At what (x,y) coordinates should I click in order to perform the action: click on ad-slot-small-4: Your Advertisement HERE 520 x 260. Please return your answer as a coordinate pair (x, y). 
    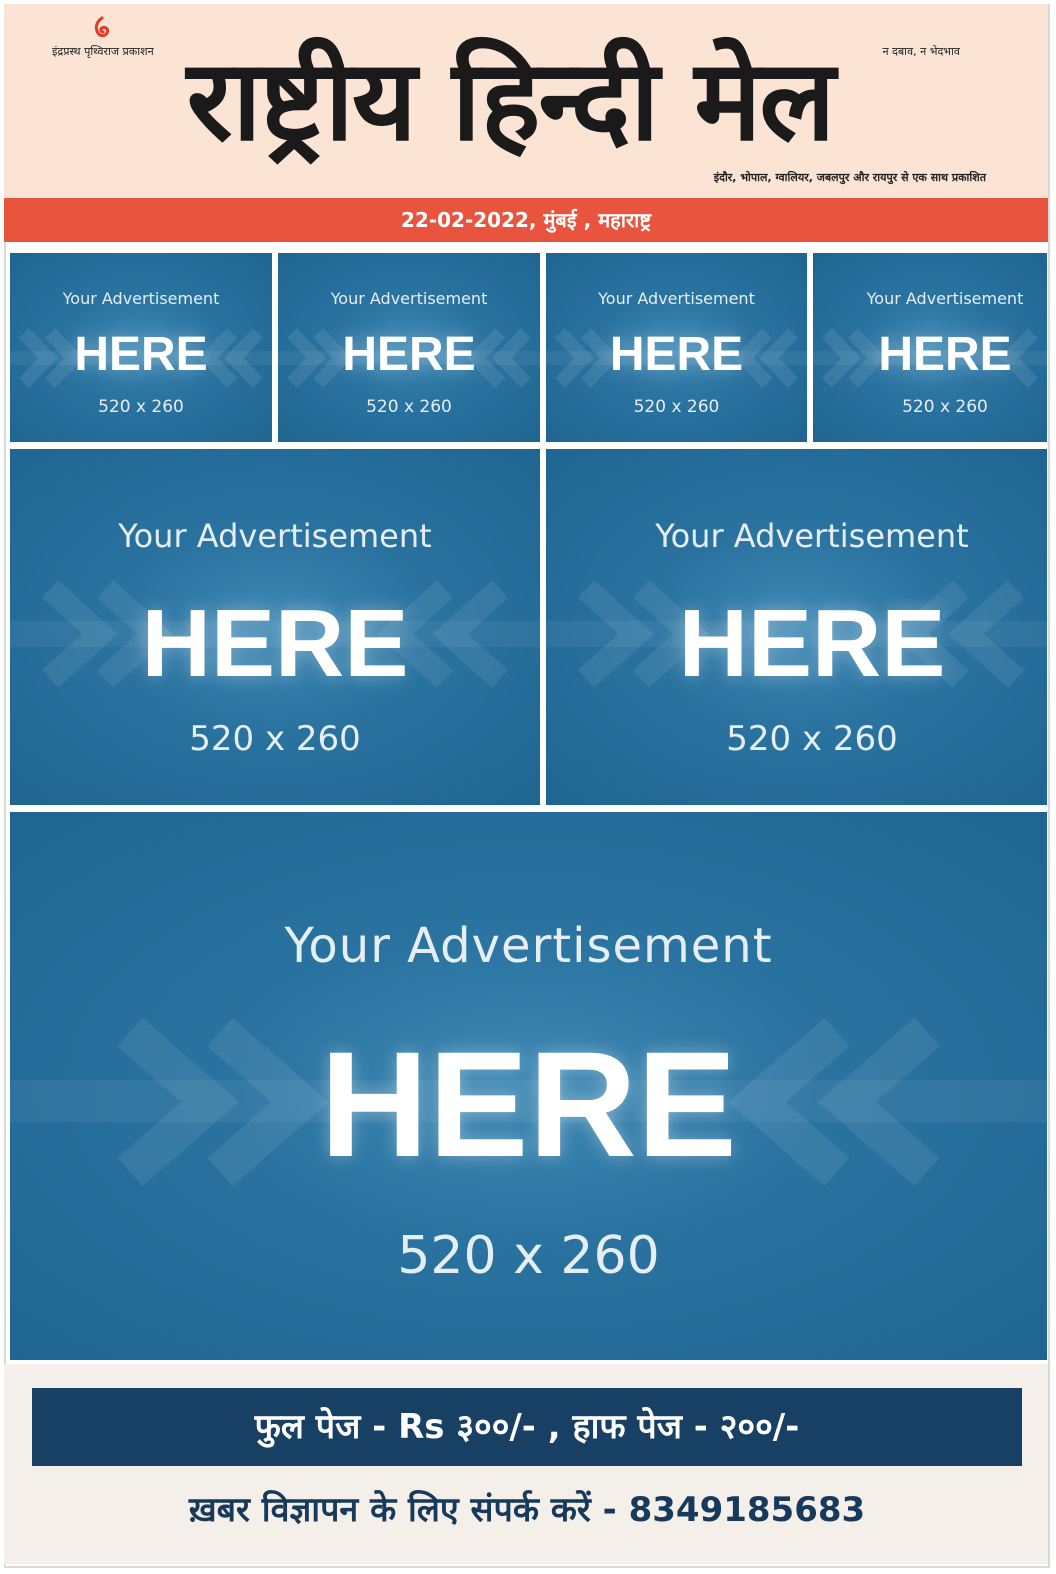
    Looking at the image, I should click on (930, 347).